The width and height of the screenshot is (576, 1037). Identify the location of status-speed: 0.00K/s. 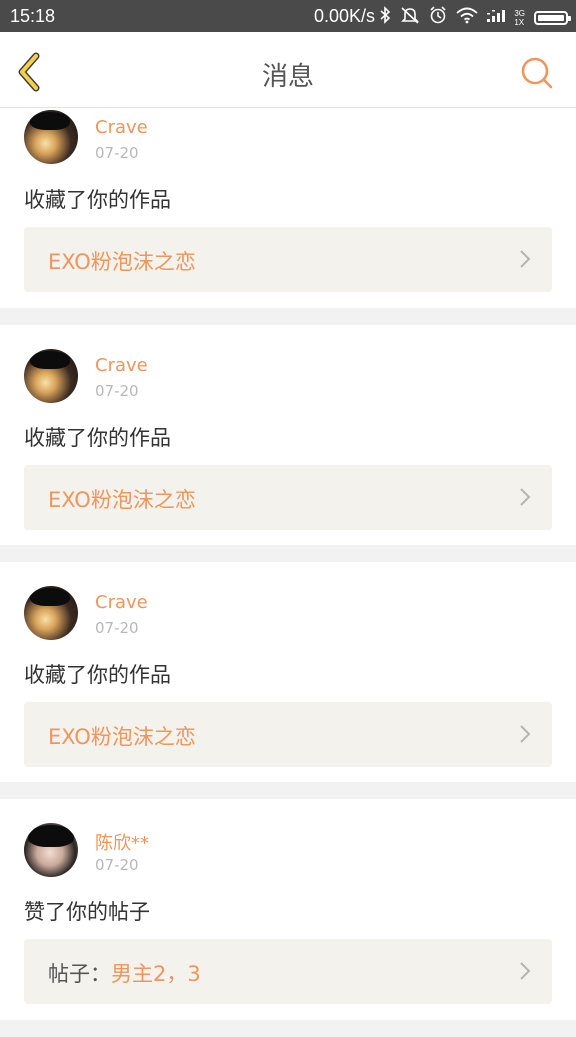
(345, 16).